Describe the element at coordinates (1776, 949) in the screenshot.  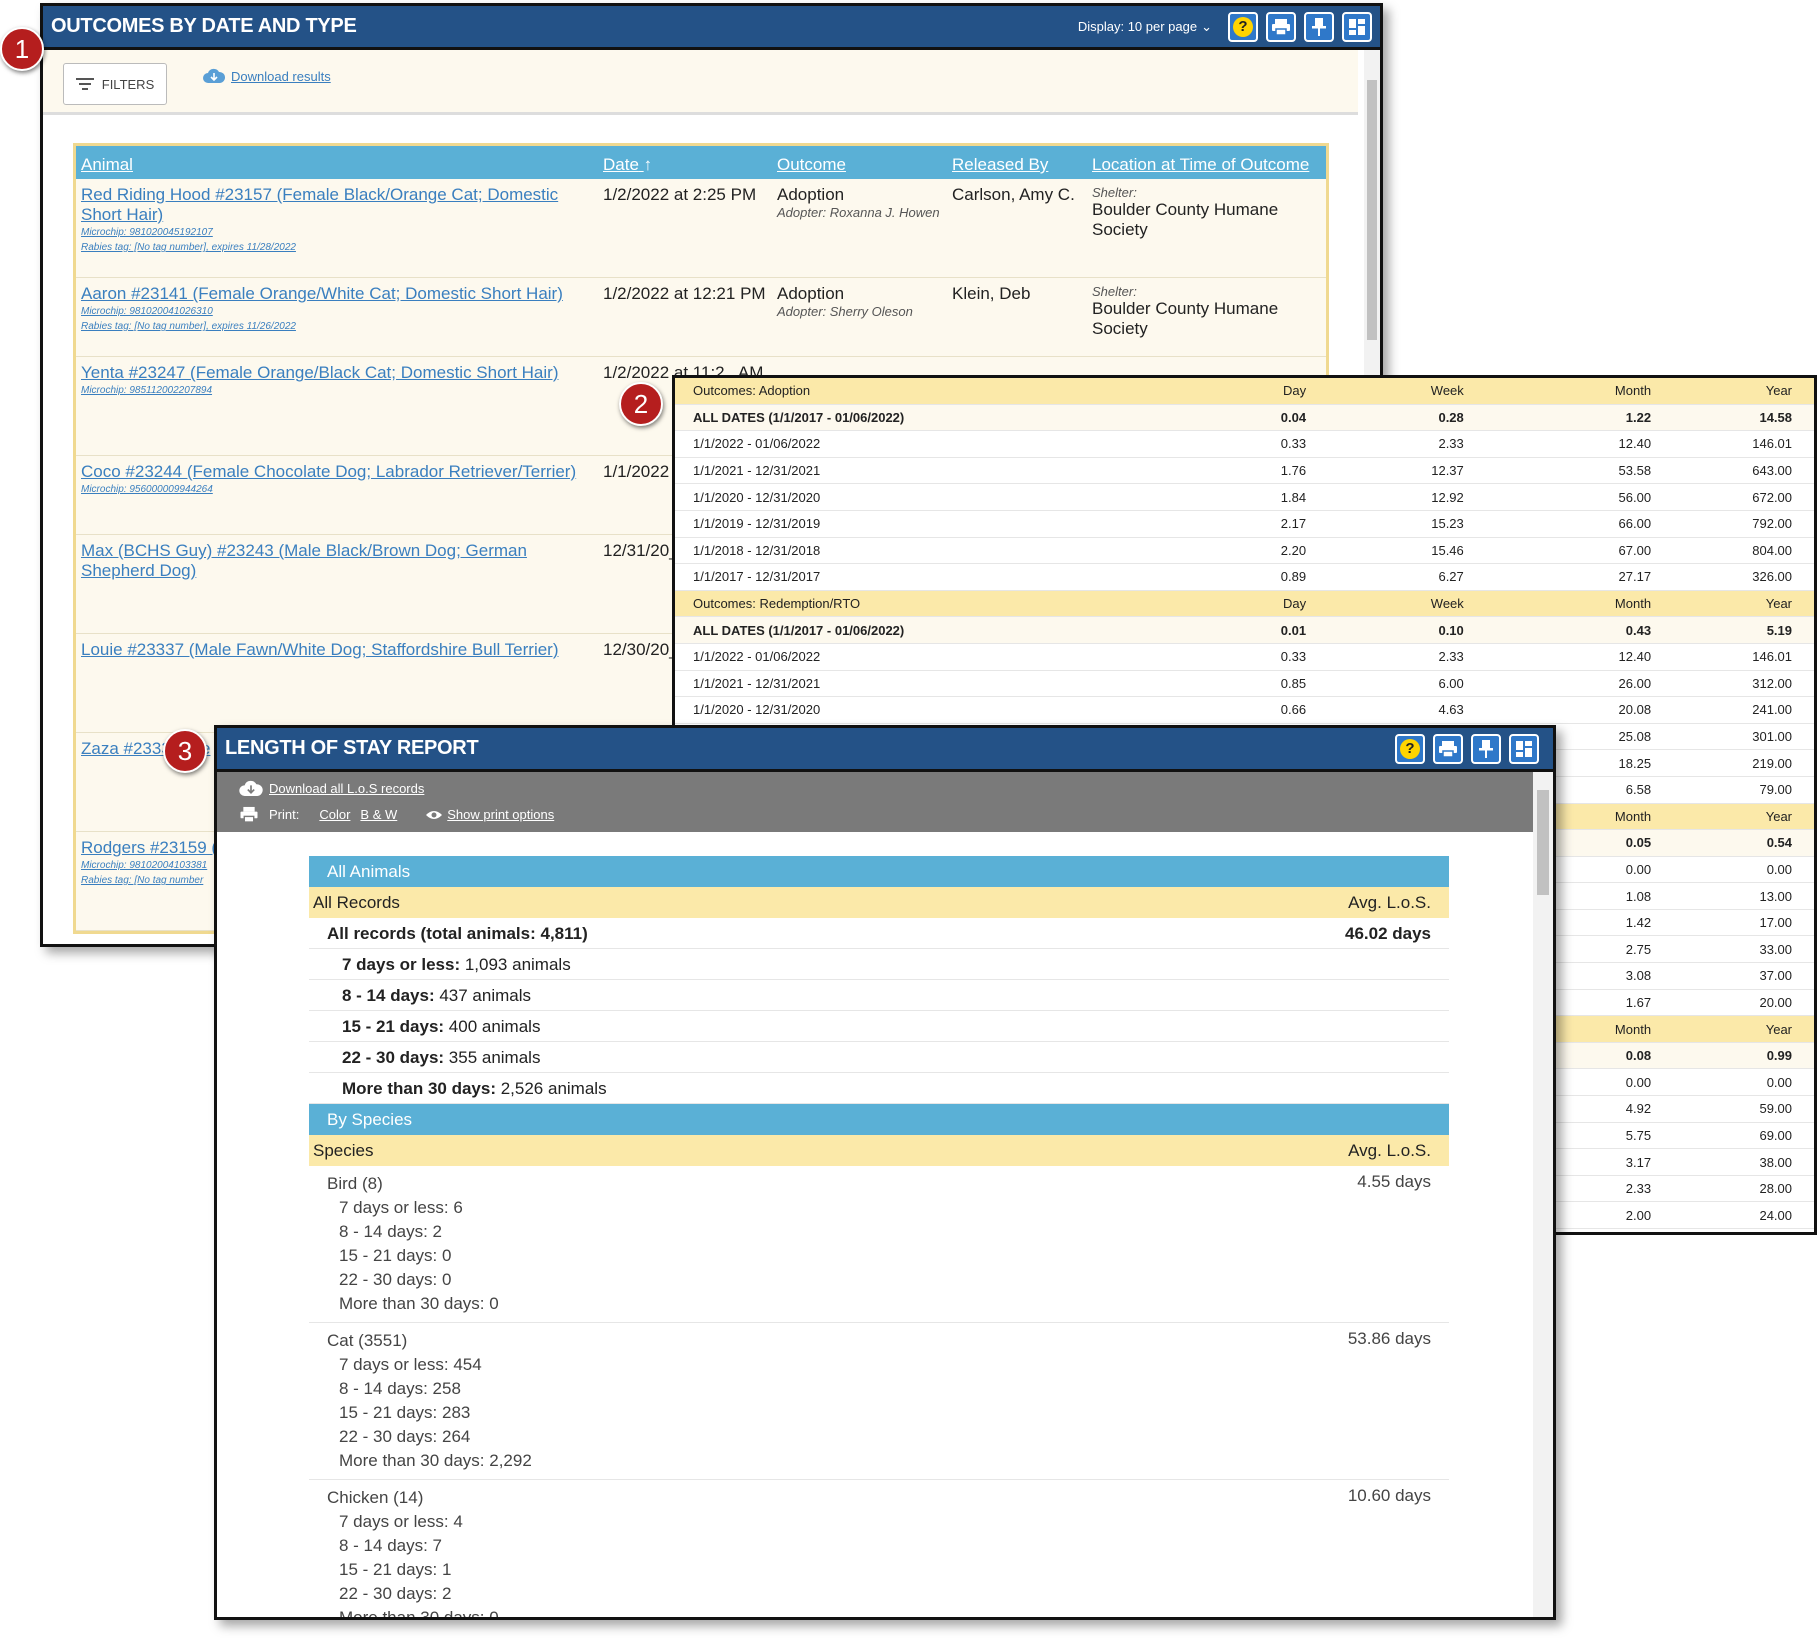
I see `stat-year: 33.00` at that location.